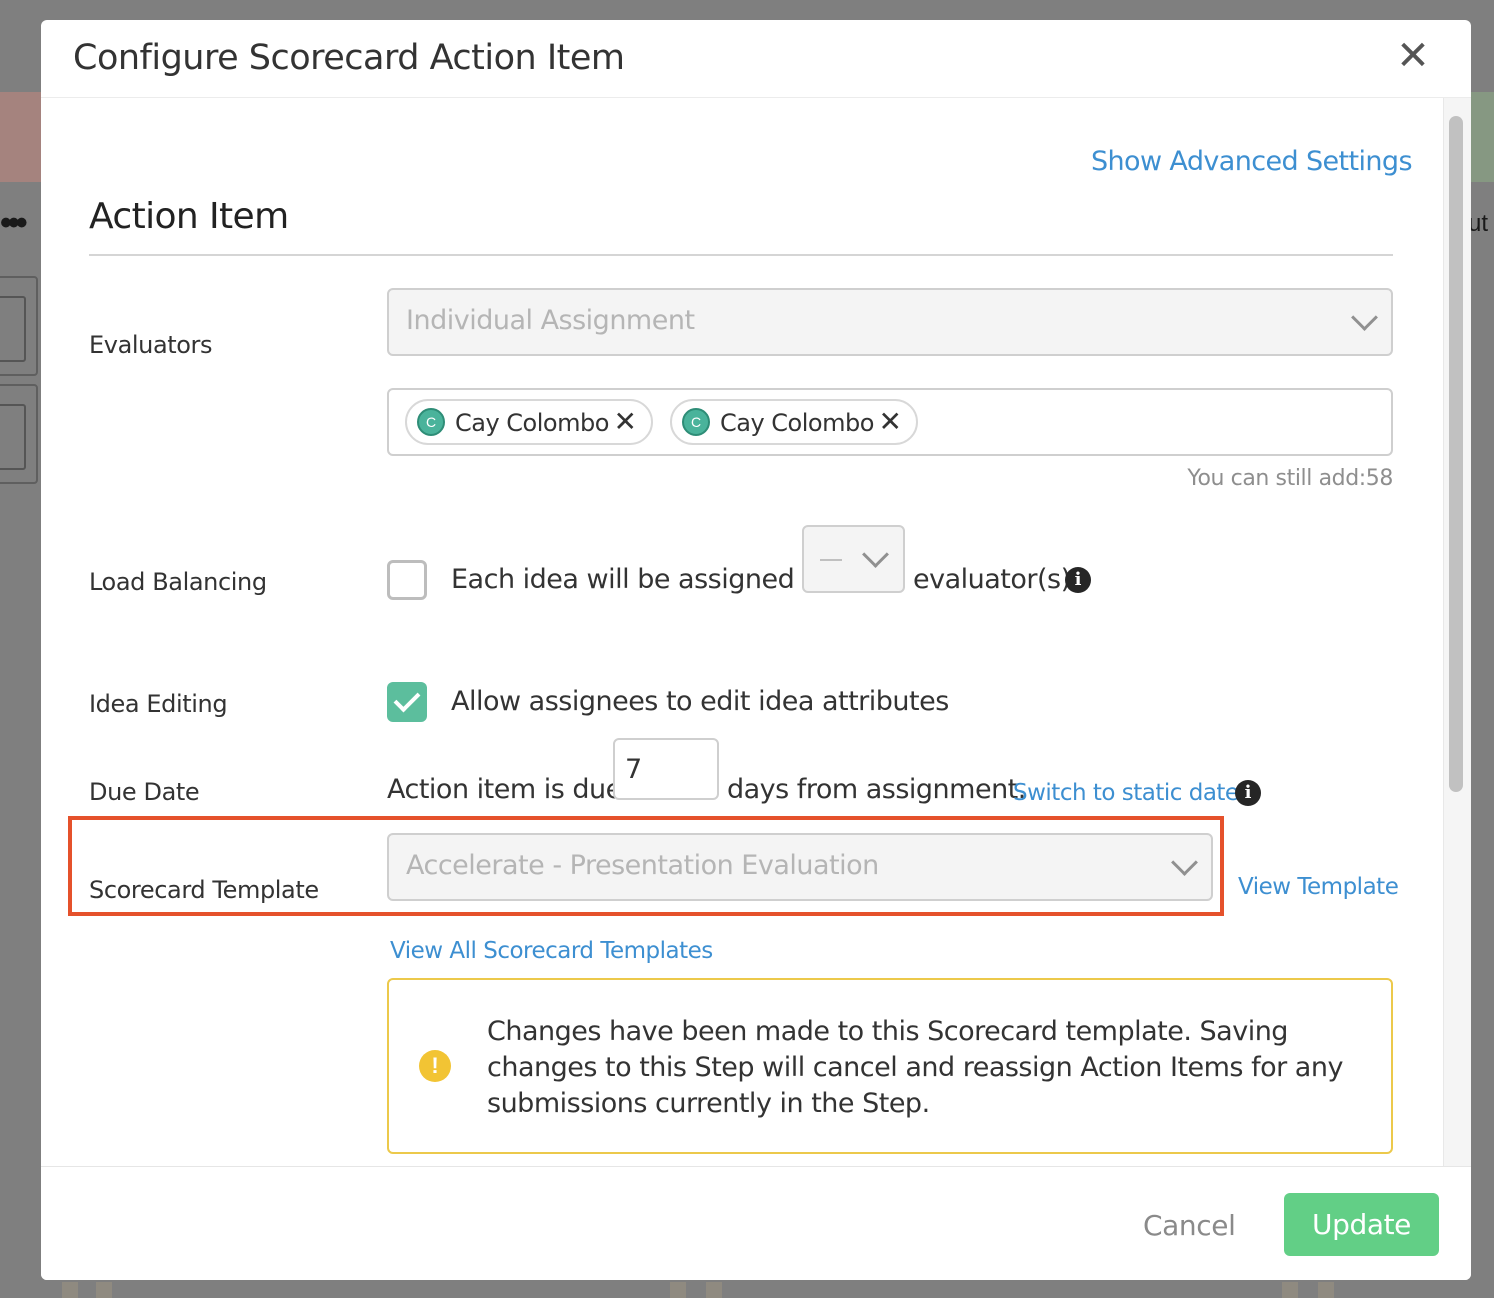 The height and width of the screenshot is (1298, 1494). I want to click on evaluators-select-value: Individual Assignment, so click(550, 320).